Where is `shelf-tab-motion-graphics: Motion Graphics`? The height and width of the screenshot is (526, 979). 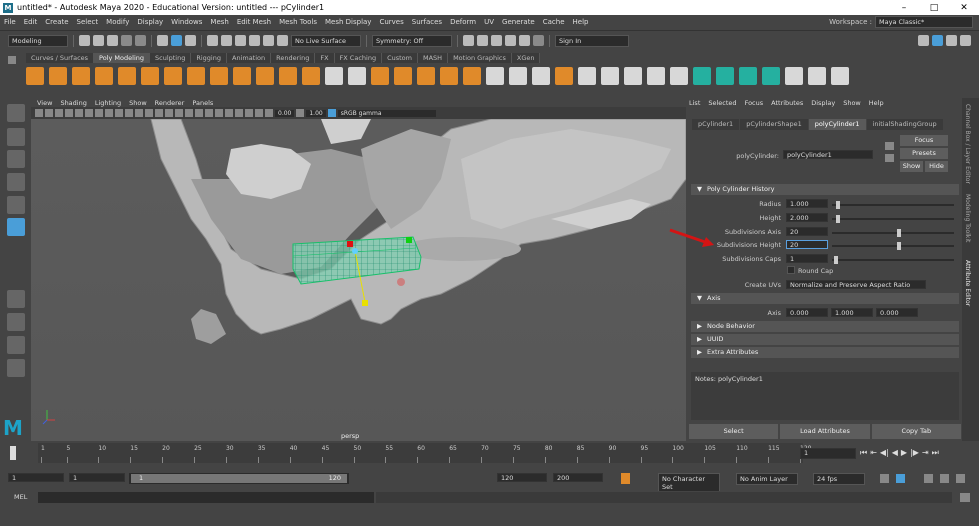 shelf-tab-motion-graphics: Motion Graphics is located at coordinates (480, 58).